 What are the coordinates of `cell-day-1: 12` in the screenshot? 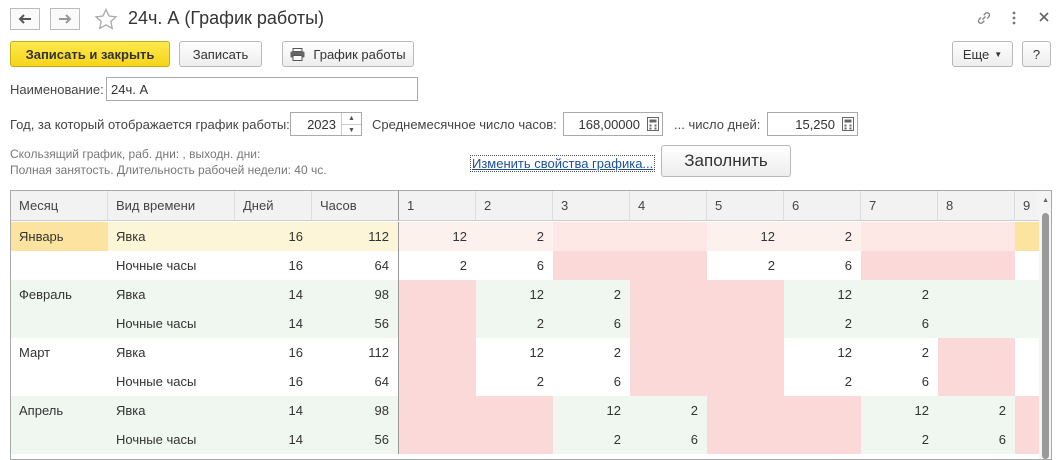 It's located at (437, 236).